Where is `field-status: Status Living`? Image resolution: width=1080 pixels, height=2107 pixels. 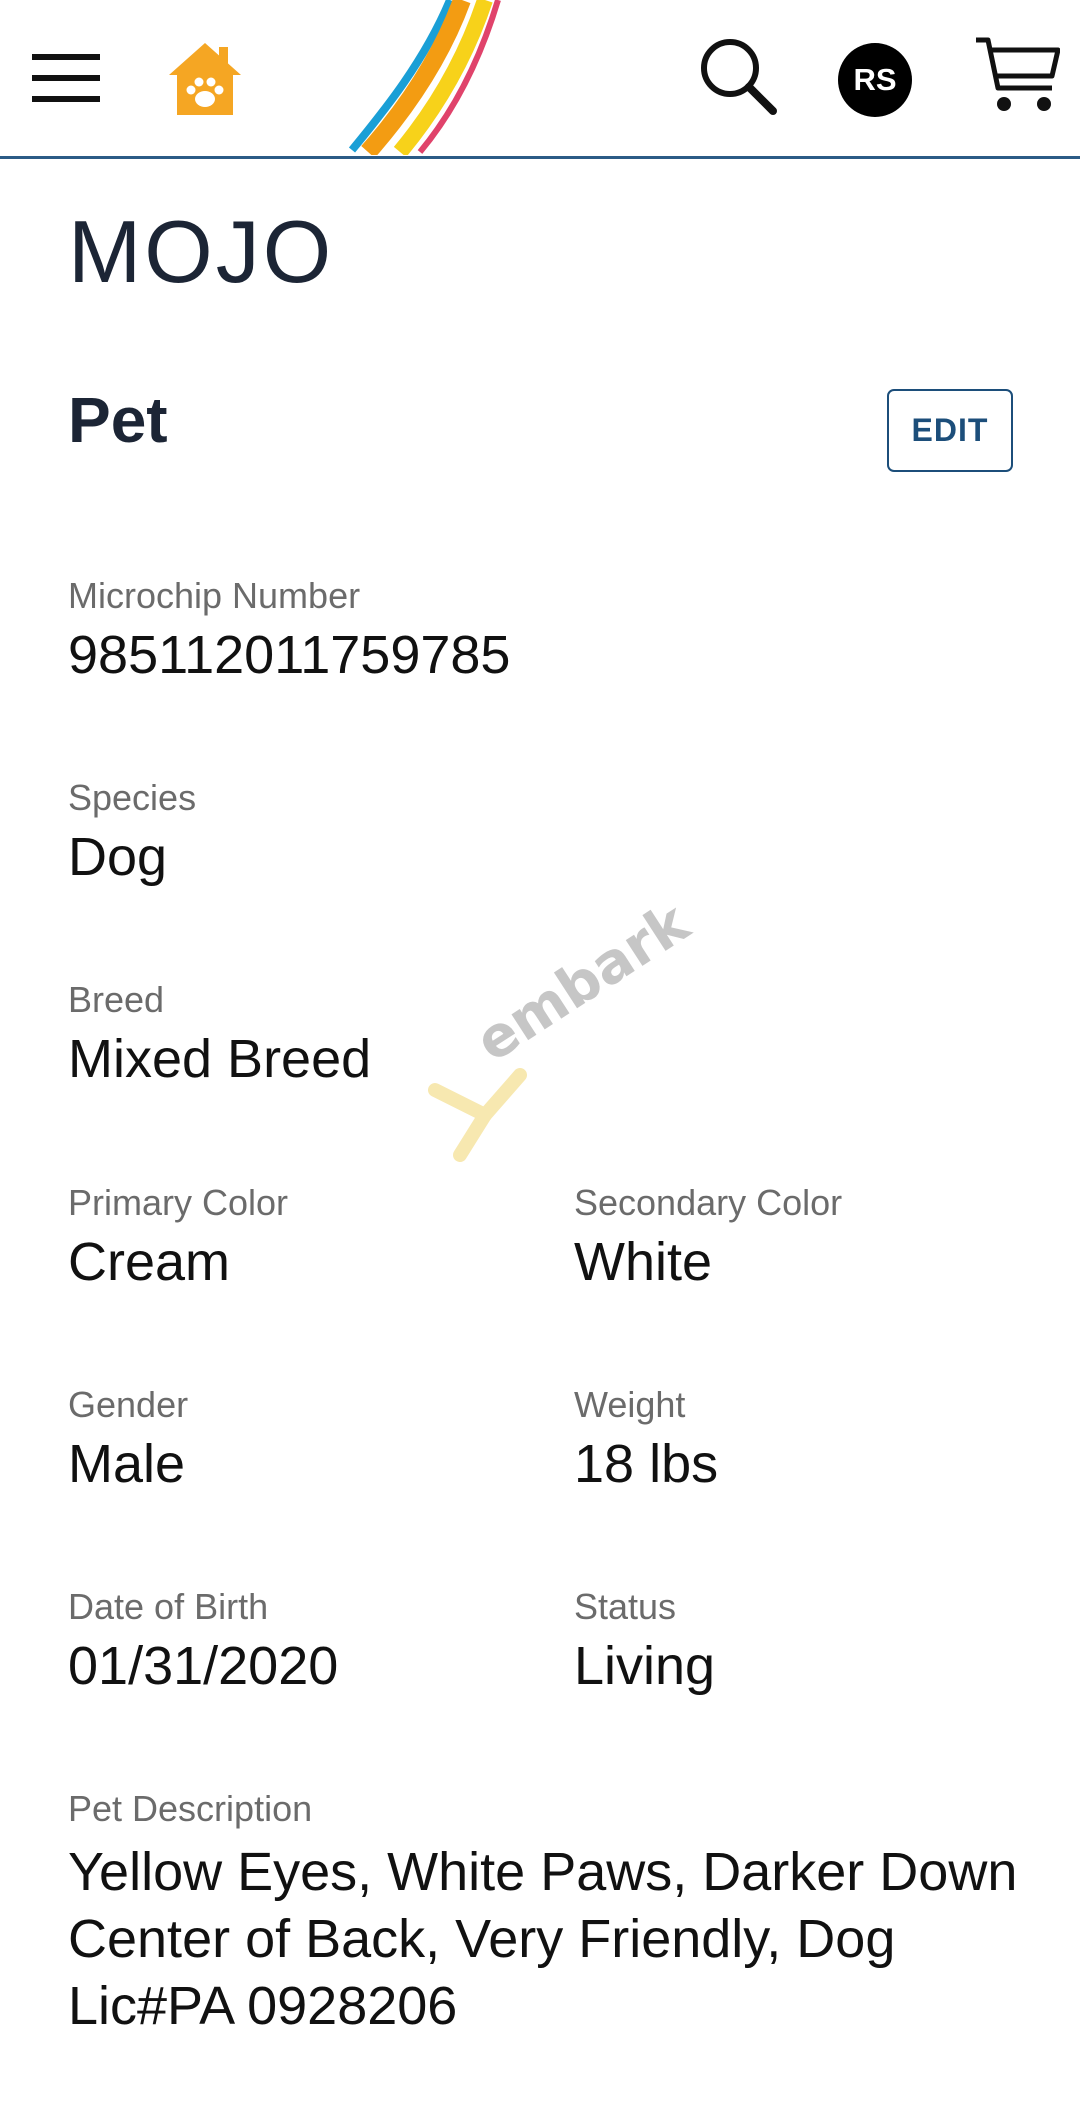 field-status: Status Living is located at coordinates (644, 1643).